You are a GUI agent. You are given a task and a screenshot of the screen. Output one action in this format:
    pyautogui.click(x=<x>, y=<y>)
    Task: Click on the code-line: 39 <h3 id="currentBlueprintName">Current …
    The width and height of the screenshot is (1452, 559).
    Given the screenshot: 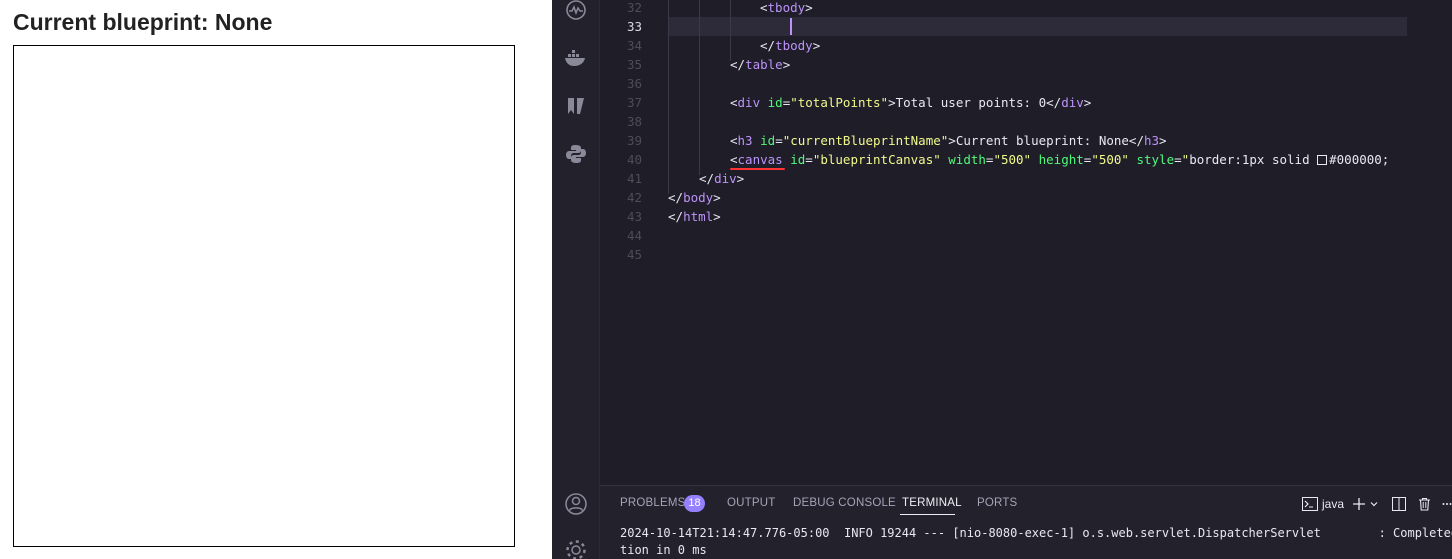 What is the action you would take?
    pyautogui.click(x=1026, y=140)
    